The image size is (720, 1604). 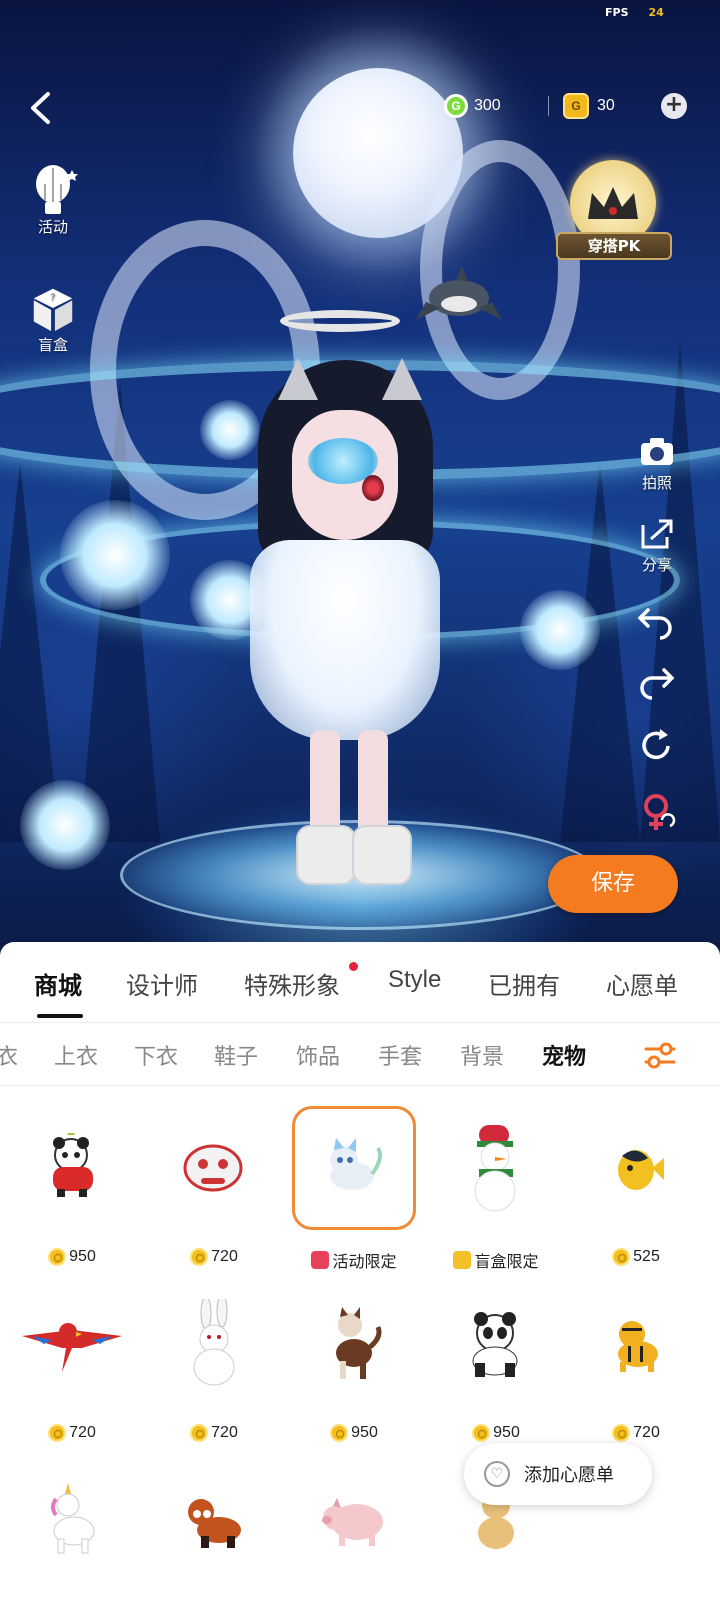 I want to click on parrot-icon, so click(x=72, y=1347).